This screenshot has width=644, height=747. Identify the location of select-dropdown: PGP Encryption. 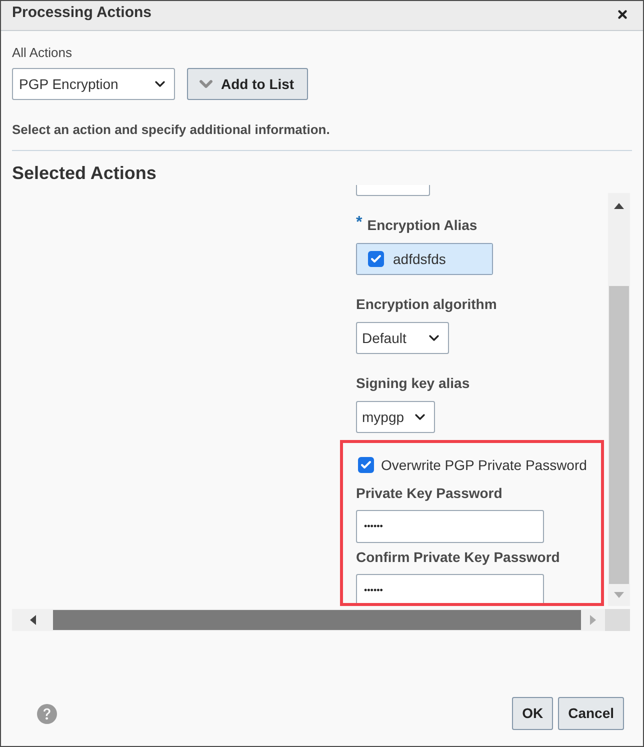
(93, 84).